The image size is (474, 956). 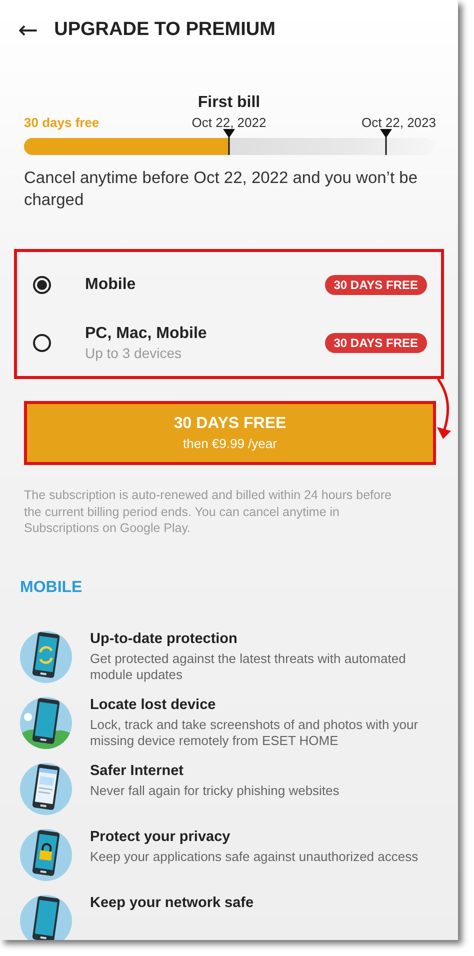 I want to click on first-bill-label: First bill, so click(x=229, y=103).